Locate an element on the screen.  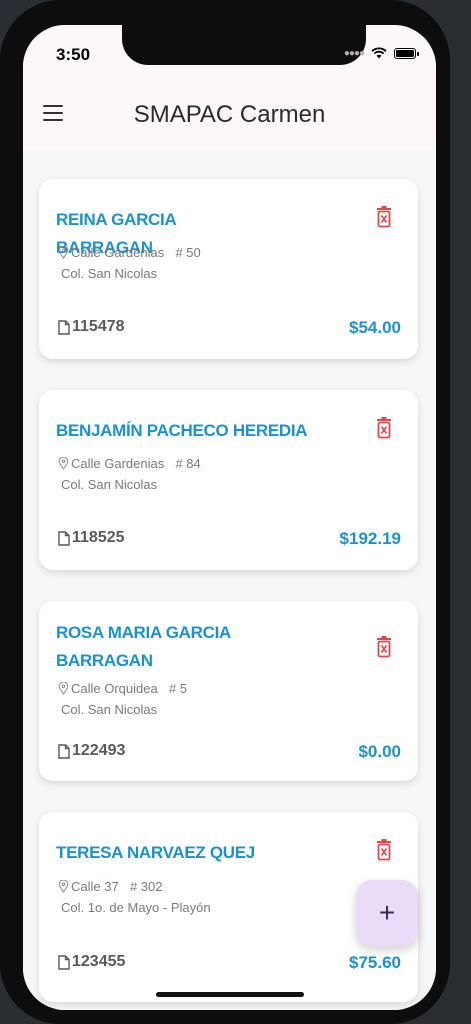
account-number: 115478 is located at coordinates (91, 327).